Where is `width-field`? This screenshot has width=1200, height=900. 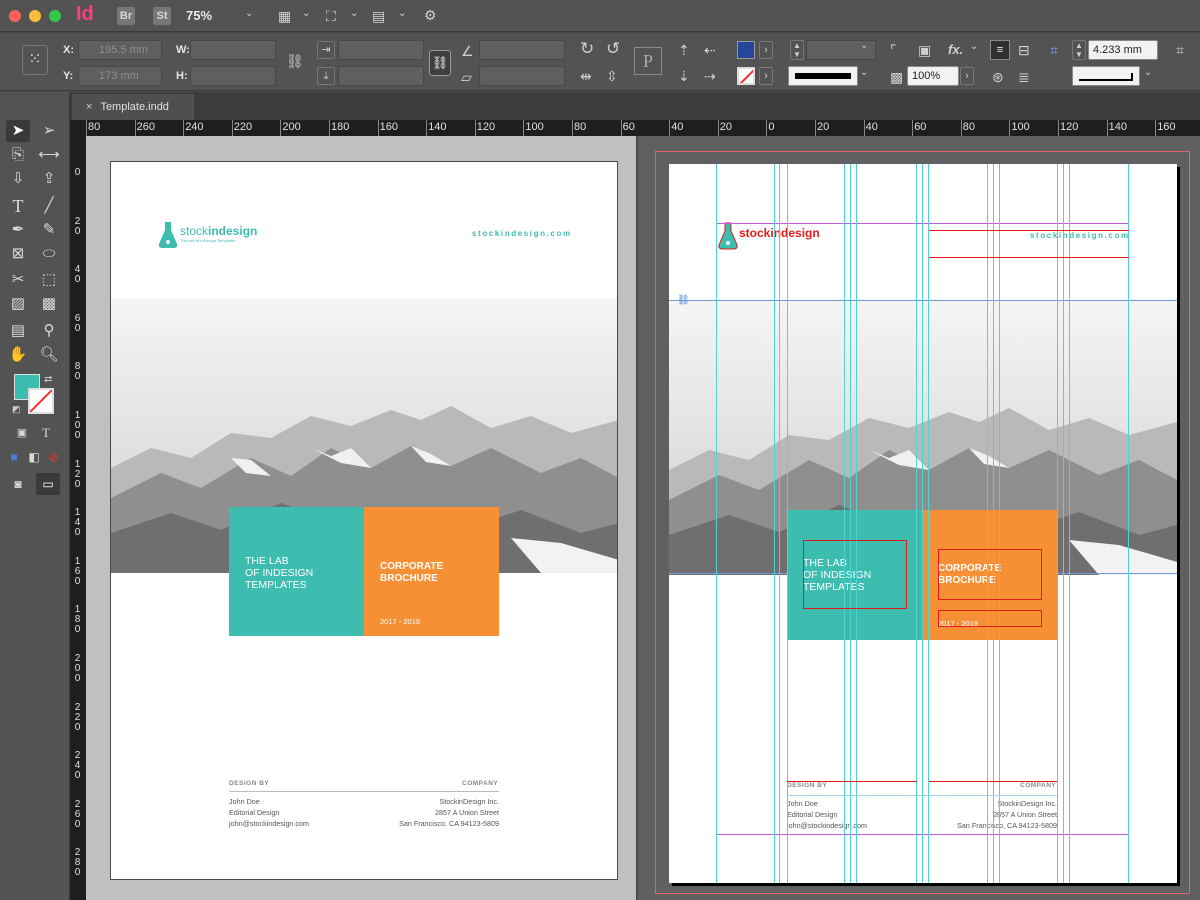 width-field is located at coordinates (233, 50).